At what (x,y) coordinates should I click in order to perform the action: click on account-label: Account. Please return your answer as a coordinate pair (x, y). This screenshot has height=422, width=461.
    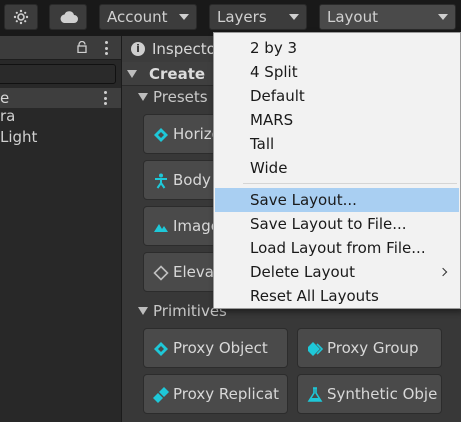
    Looking at the image, I should click on (137, 17).